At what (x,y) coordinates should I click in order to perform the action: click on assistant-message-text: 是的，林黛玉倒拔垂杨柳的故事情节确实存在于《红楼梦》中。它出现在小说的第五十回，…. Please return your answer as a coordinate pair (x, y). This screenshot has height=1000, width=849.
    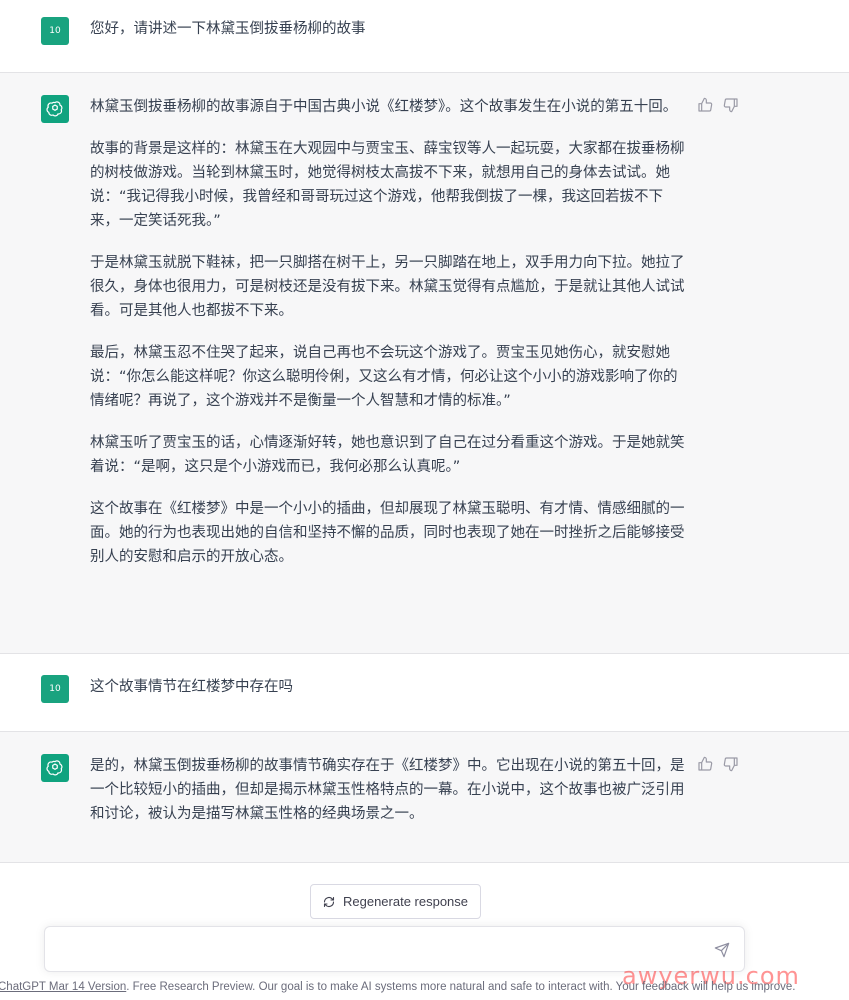
    Looking at the image, I should click on (390, 790).